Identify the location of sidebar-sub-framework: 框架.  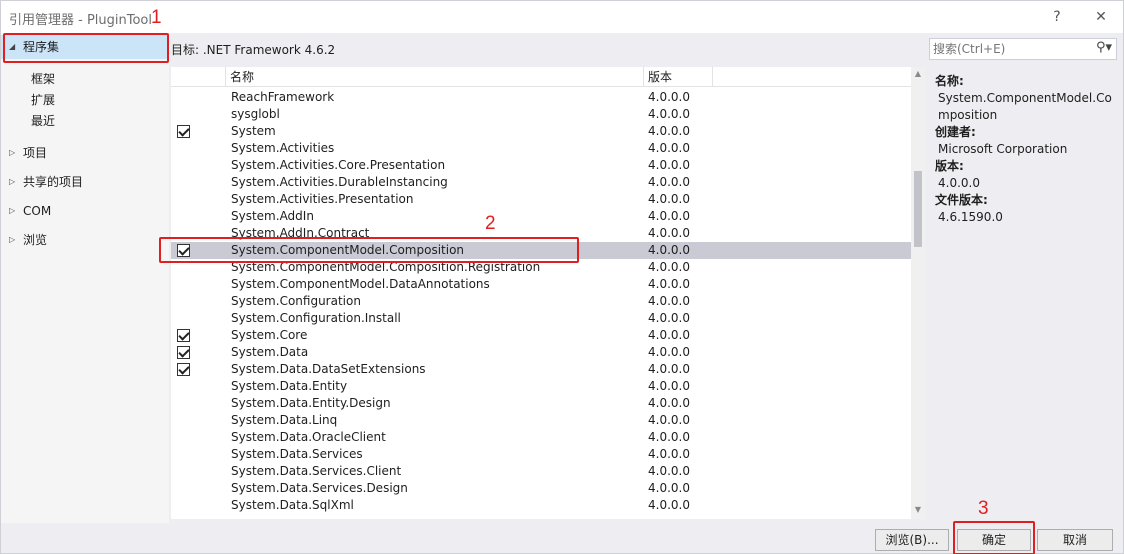
(43, 79).